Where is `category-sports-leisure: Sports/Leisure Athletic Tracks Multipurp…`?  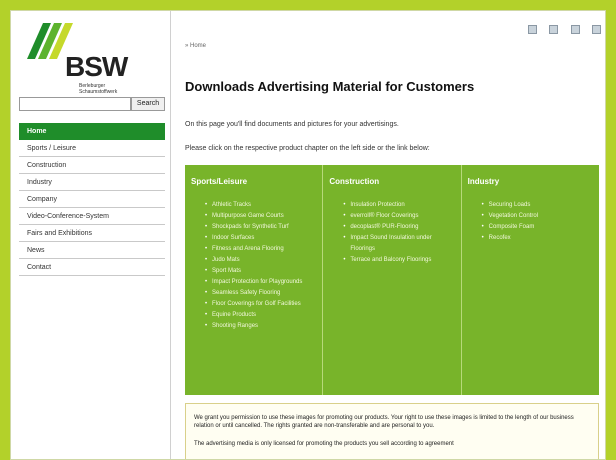 category-sports-leisure: Sports/Leisure Athletic Tracks Multipurp… is located at coordinates (254, 280).